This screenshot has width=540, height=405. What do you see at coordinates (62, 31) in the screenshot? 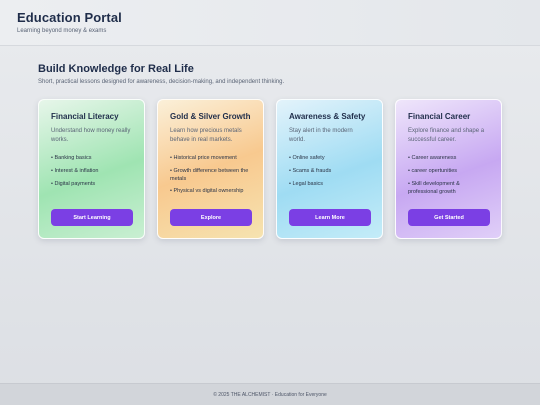
I see `site-tagline: Learning beyond money & exams` at bounding box center [62, 31].